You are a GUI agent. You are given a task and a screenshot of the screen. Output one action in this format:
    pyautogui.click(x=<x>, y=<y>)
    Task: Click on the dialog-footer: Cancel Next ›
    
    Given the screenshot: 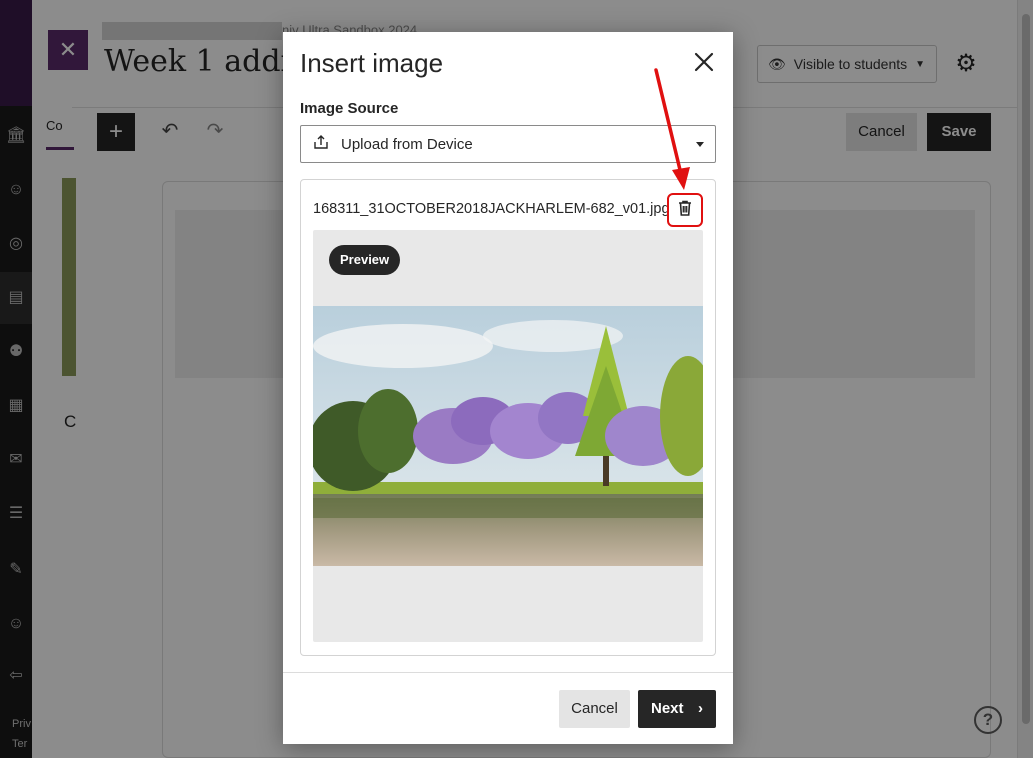 What is the action you would take?
    pyautogui.click(x=508, y=708)
    